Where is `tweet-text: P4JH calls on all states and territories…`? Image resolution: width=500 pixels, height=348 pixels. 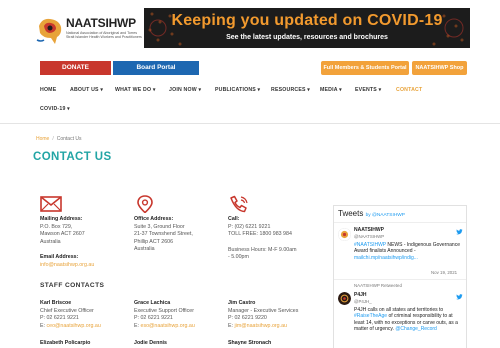 tweet-text: P4JH calls on all states and territories… is located at coordinates (409, 320).